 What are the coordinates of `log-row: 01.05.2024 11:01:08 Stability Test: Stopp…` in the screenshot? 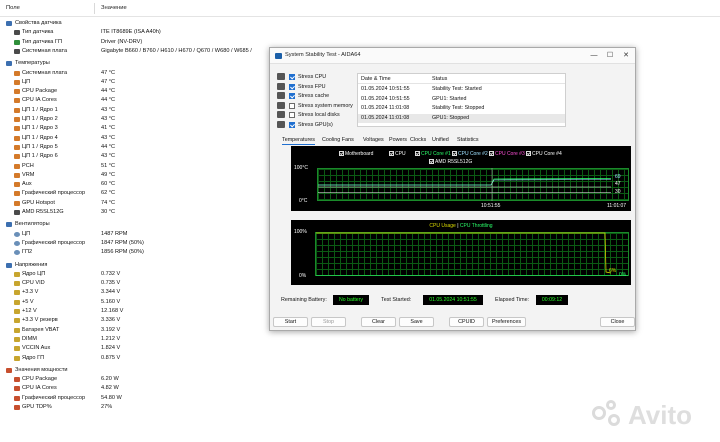 It's located at (461, 108).